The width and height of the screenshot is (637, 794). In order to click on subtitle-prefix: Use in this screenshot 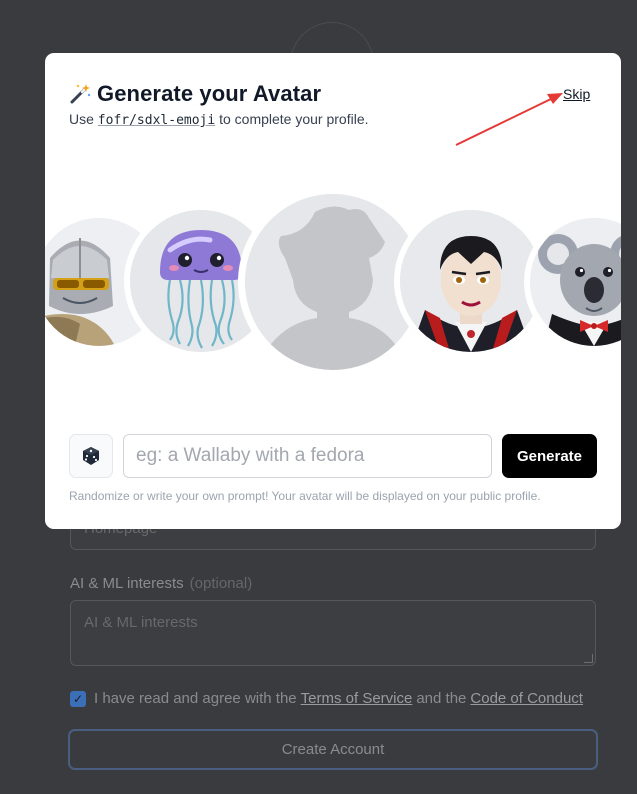, I will do `click(81, 119)`.